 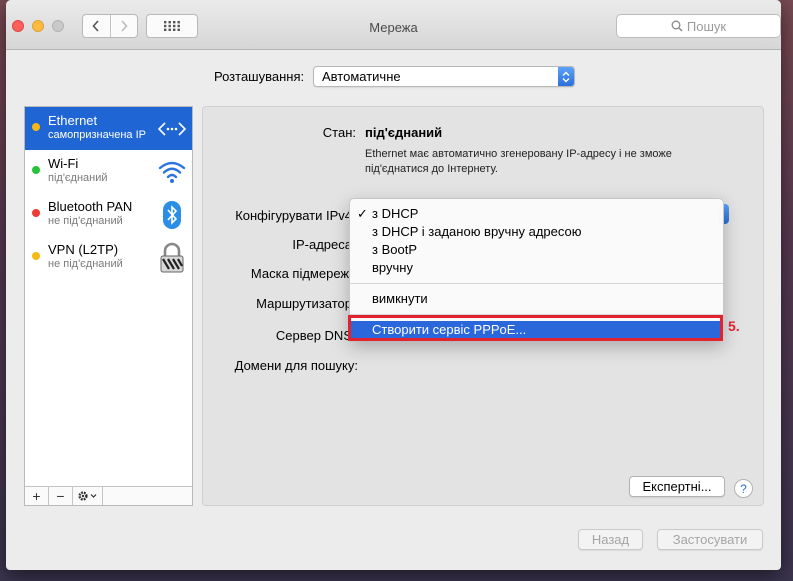 I want to click on location-label: Розташування:, so click(x=259, y=76).